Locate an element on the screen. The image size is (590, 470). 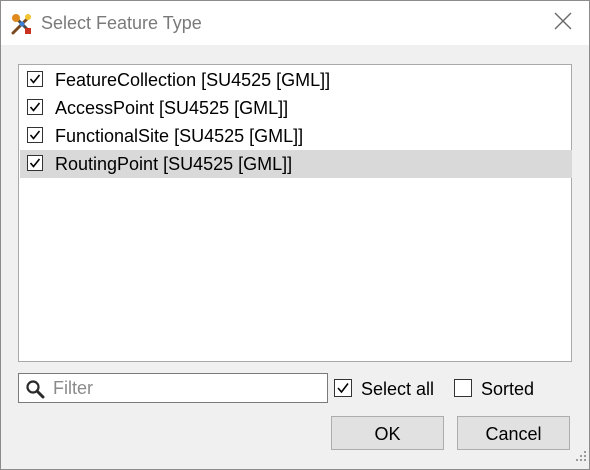
select-all-checkbox: Select all is located at coordinates (394, 389).